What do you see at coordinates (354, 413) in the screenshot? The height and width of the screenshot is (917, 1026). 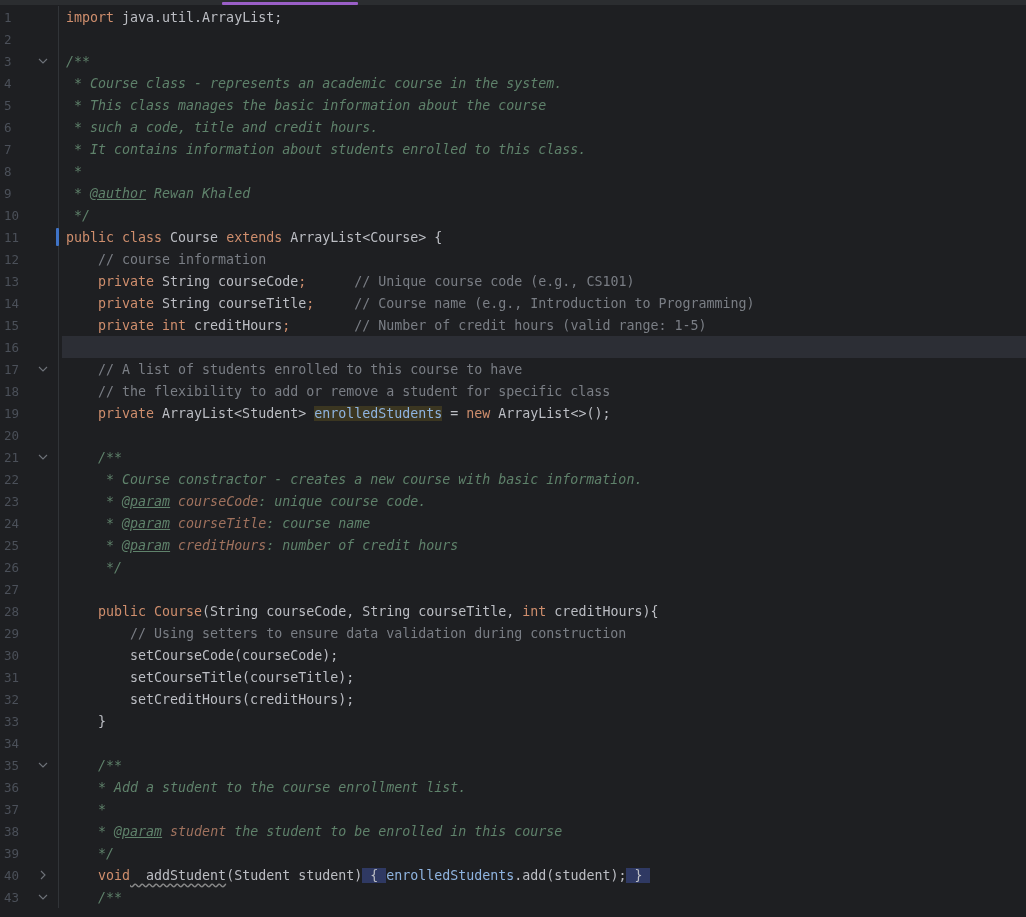 I see `code-line: private ArrayList<Student> enrolledStudents = new ArrayList<>();` at bounding box center [354, 413].